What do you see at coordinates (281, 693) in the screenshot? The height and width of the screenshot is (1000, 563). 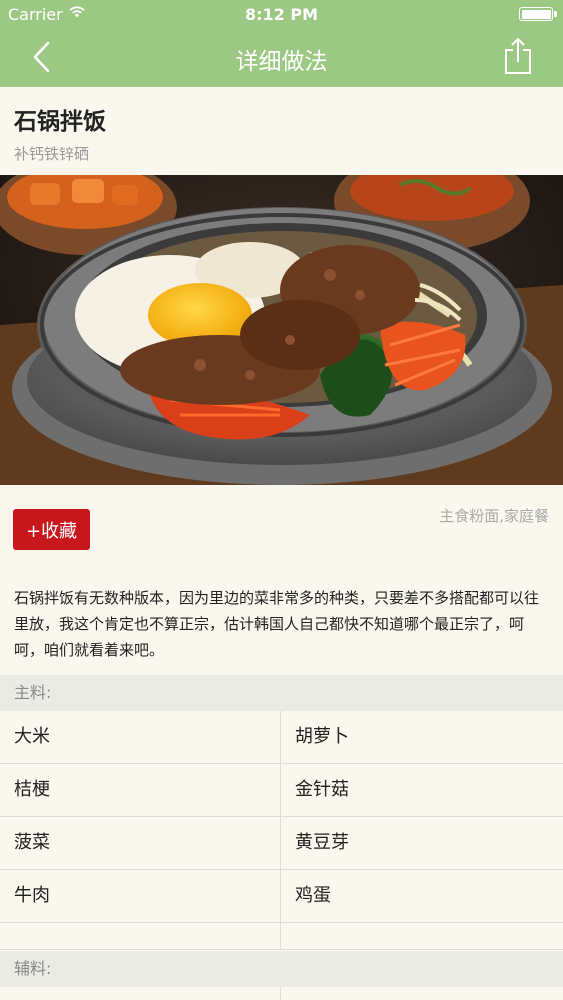 I see `main-ingredients-header: 主料:` at bounding box center [281, 693].